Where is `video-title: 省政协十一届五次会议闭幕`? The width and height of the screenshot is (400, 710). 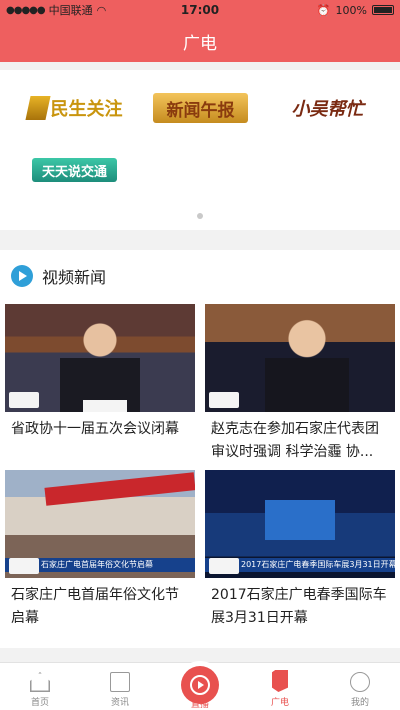
video-title: 省政协十一届五次会议闭幕 is located at coordinates (100, 429).